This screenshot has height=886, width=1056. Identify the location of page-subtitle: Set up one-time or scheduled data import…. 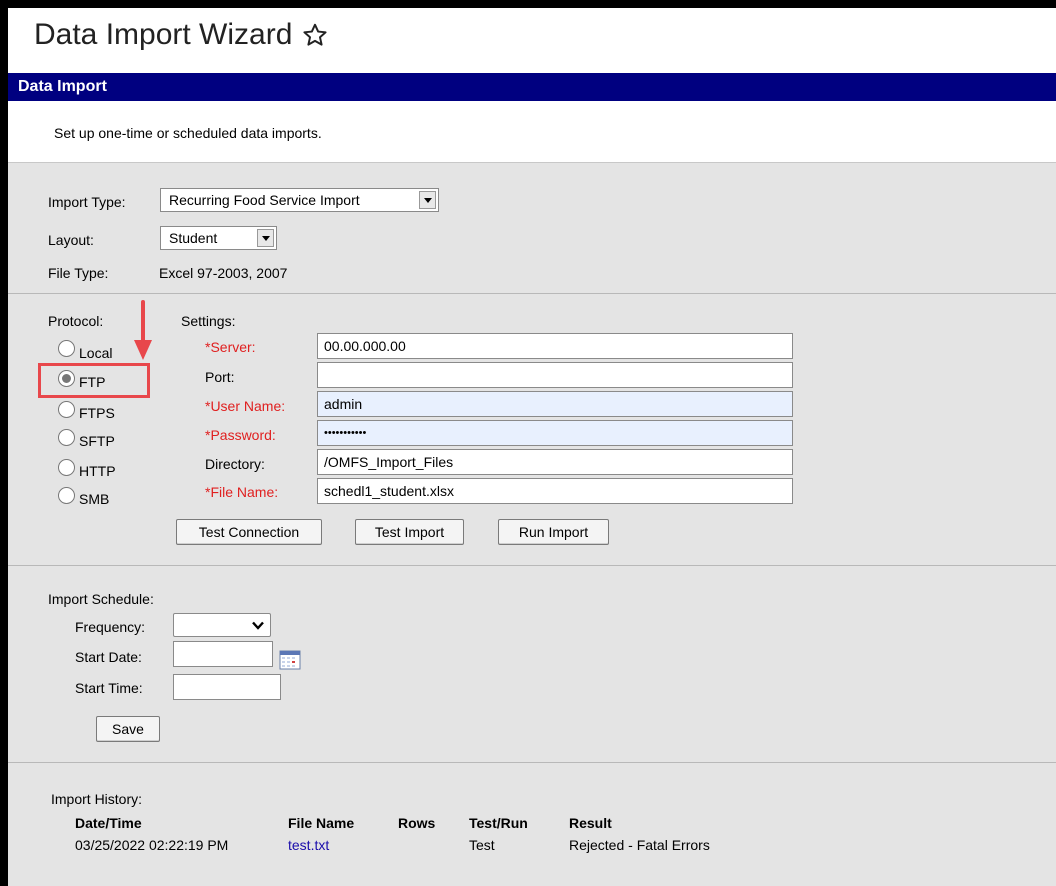
(188, 133).